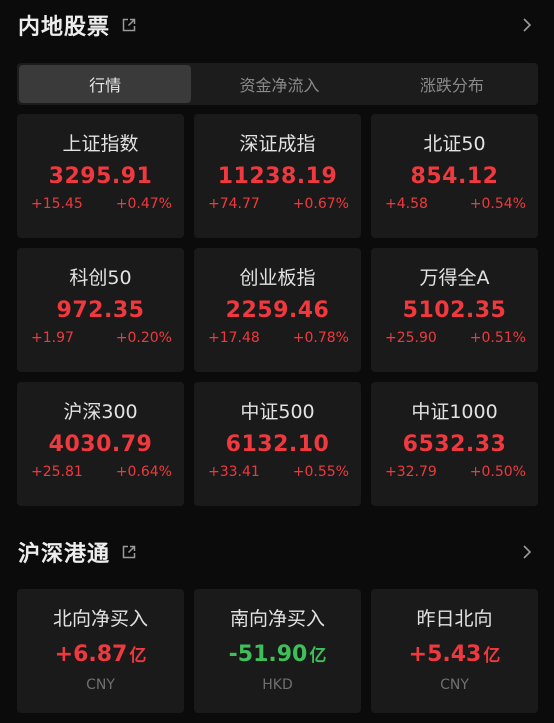  I want to click on mainland-stocks-title: 内地股票, so click(64, 27).